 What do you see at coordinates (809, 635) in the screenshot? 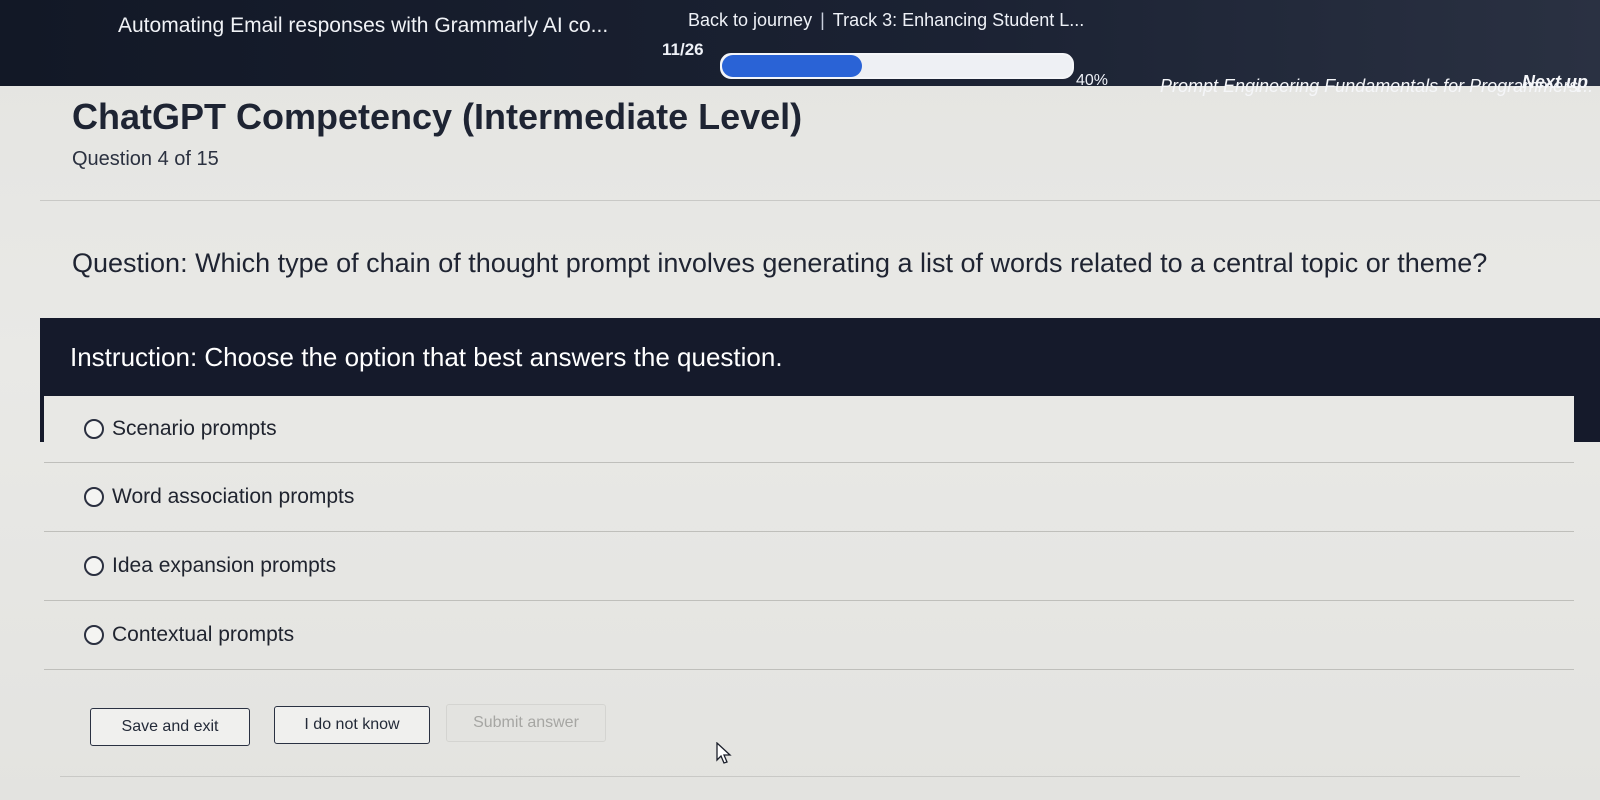
I see `answer-option-contextual: Contextual prompts` at bounding box center [809, 635].